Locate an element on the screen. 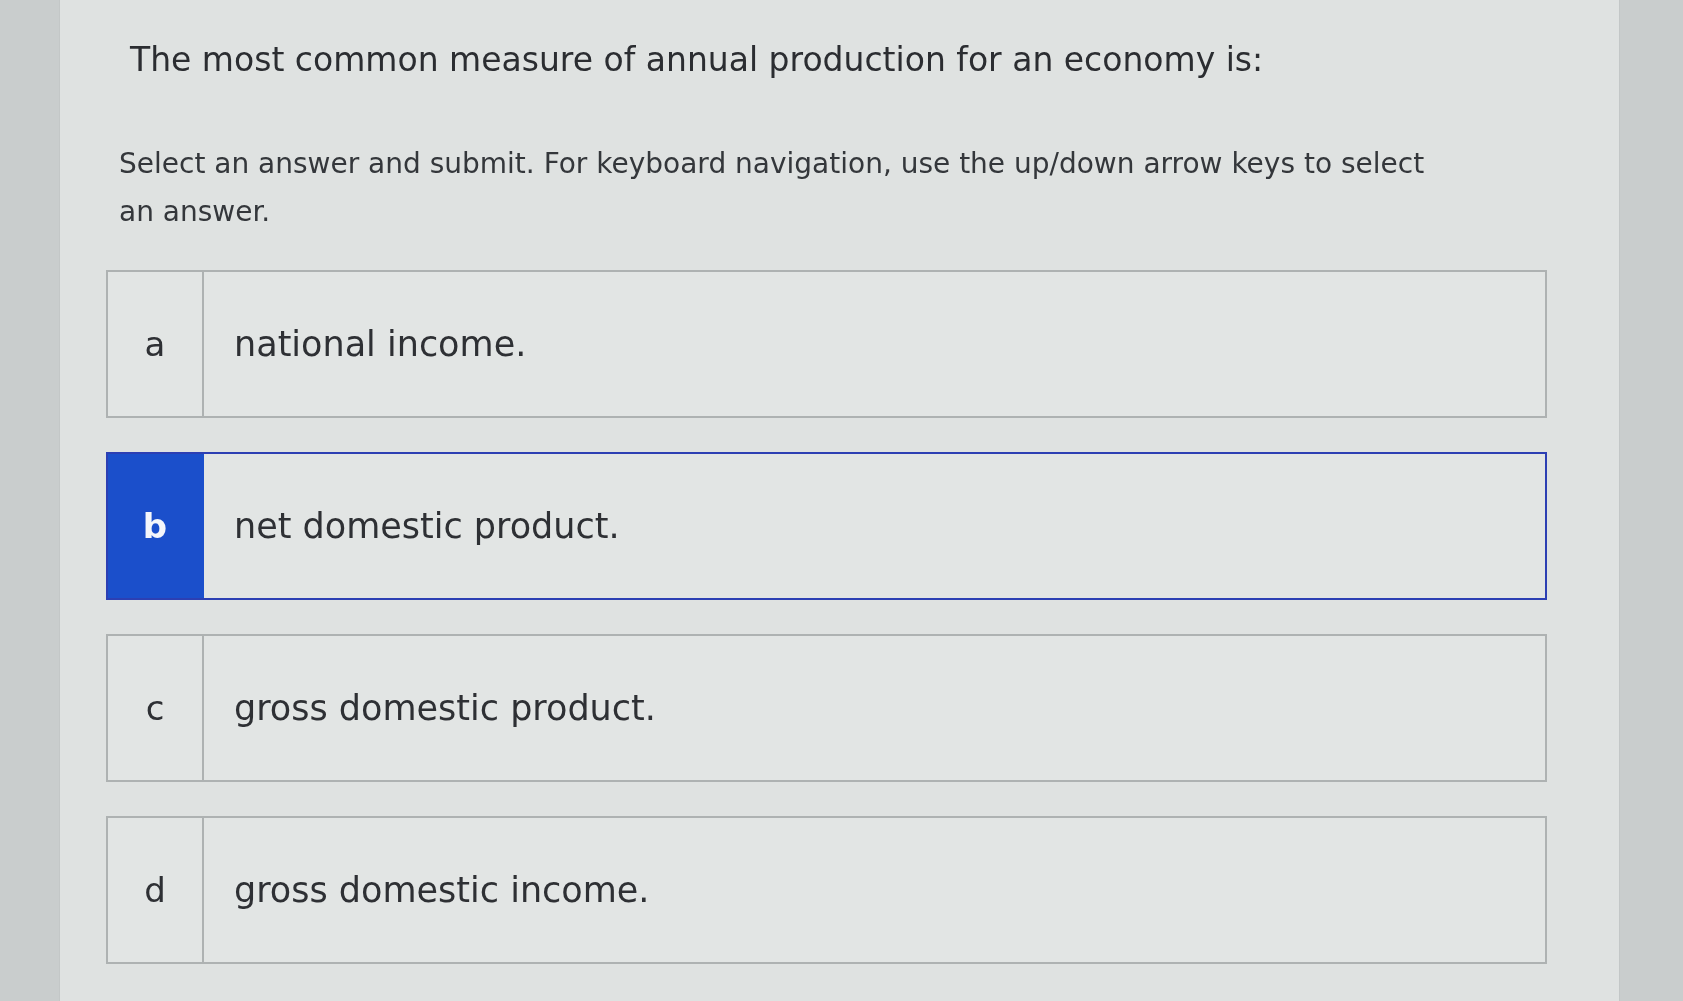  option-text: gross domestic income. is located at coordinates (441, 890).